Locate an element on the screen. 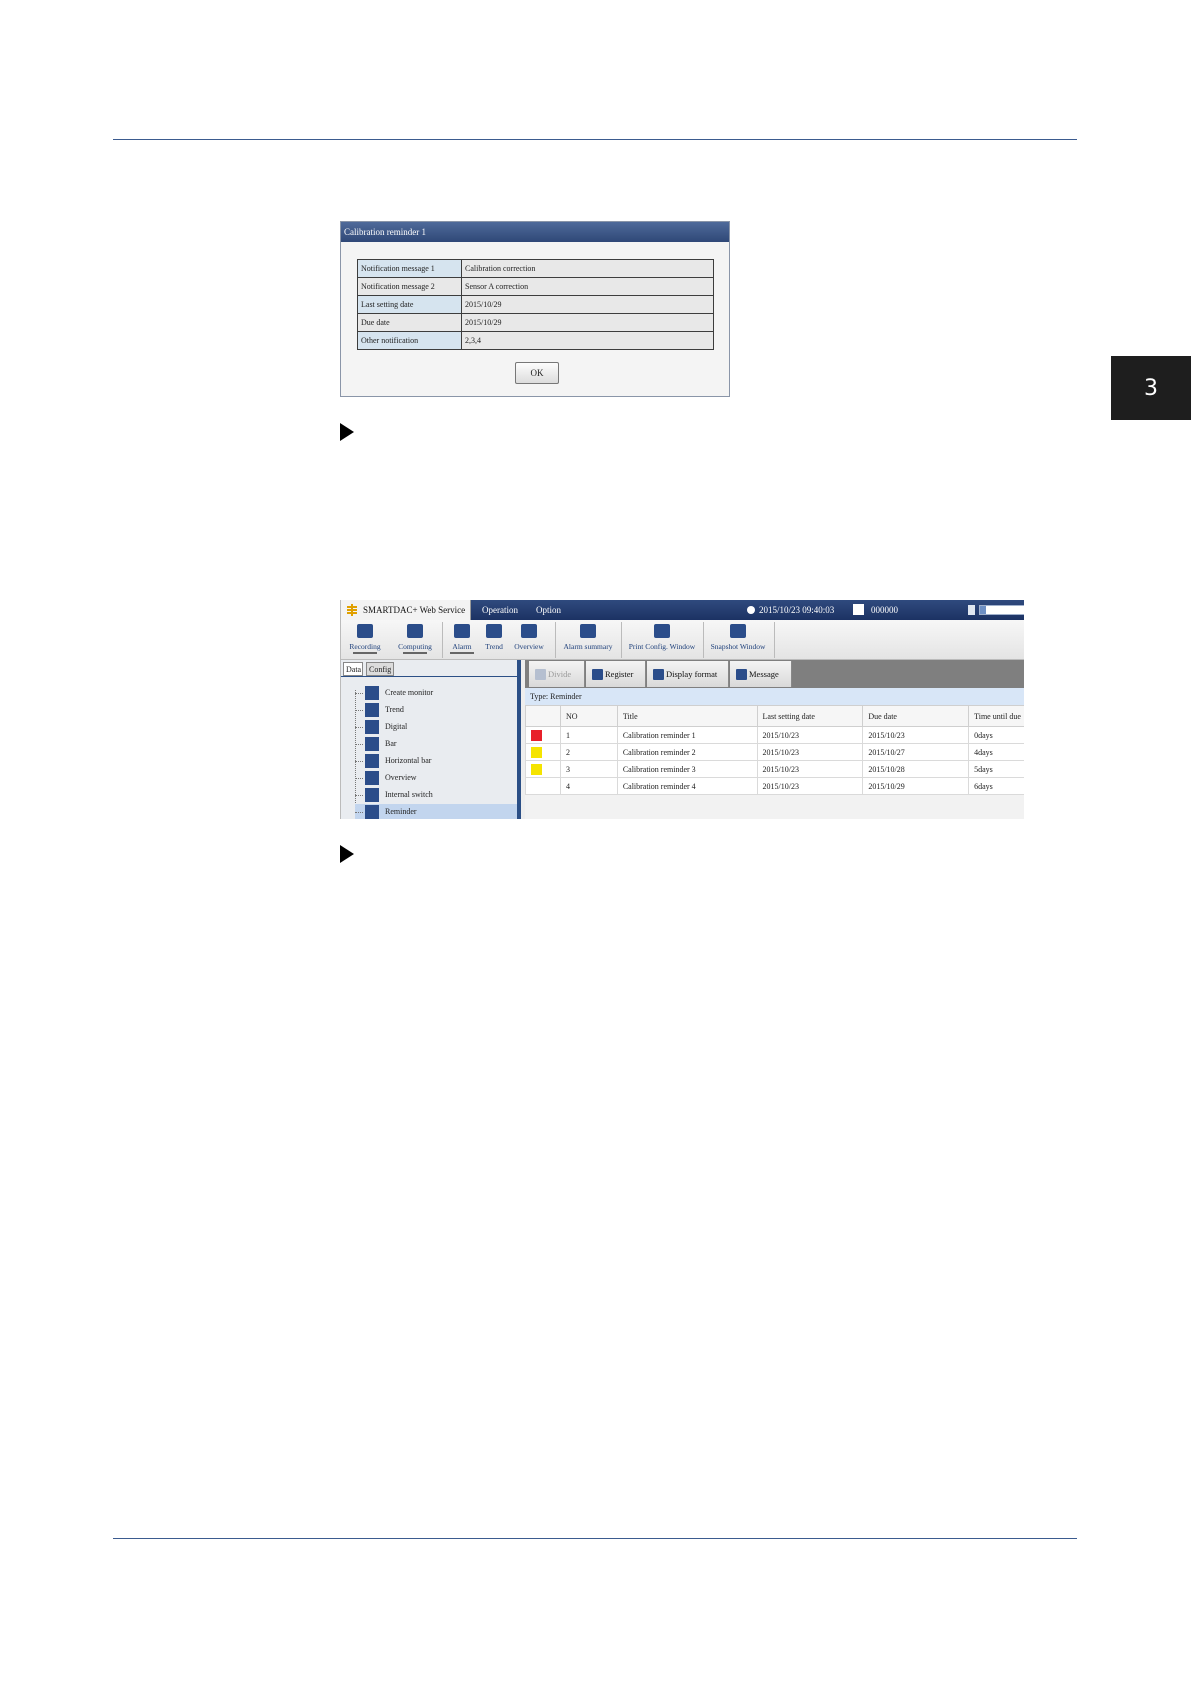 The width and height of the screenshot is (1191, 1684). type-label: Type: Reminder is located at coordinates (774, 696).